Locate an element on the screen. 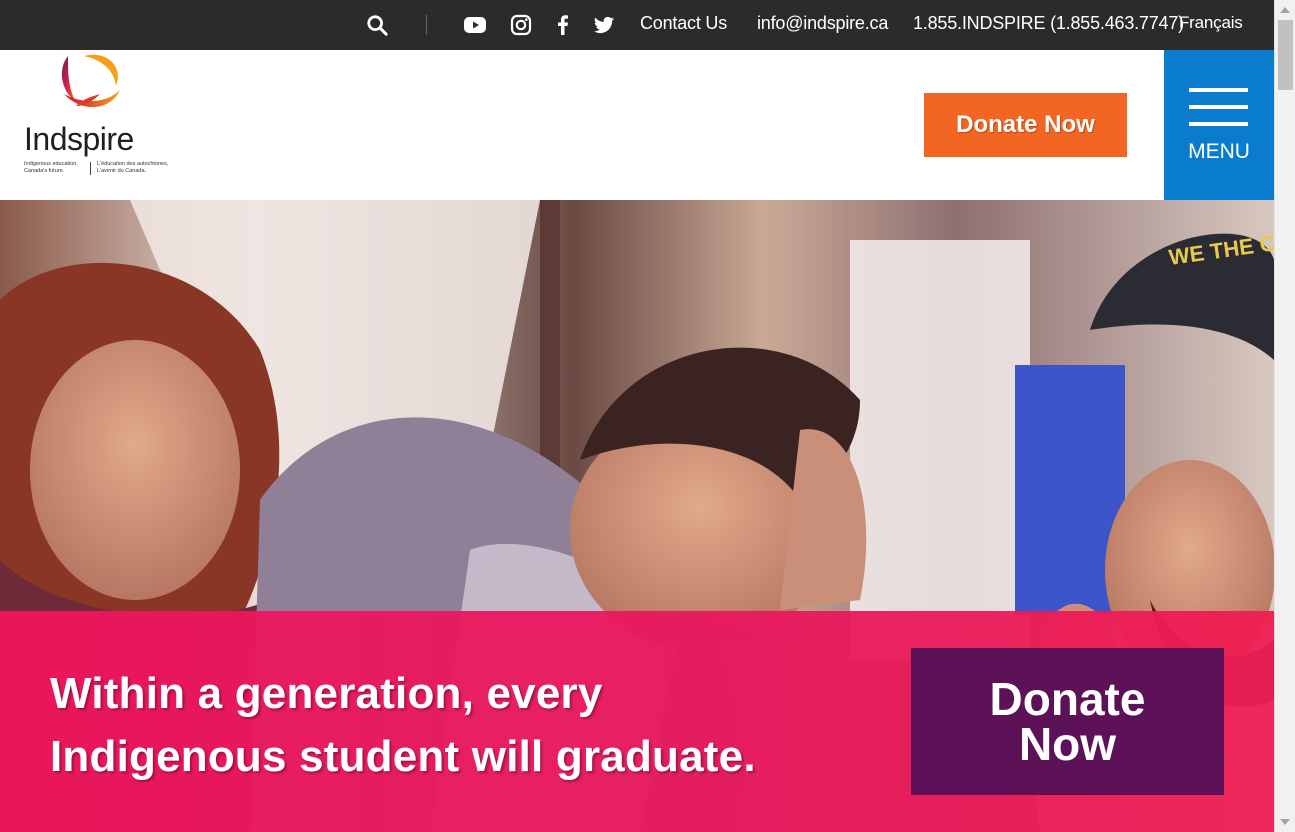 This screenshot has height=832, width=1295. search-icon is located at coordinates (377, 25).